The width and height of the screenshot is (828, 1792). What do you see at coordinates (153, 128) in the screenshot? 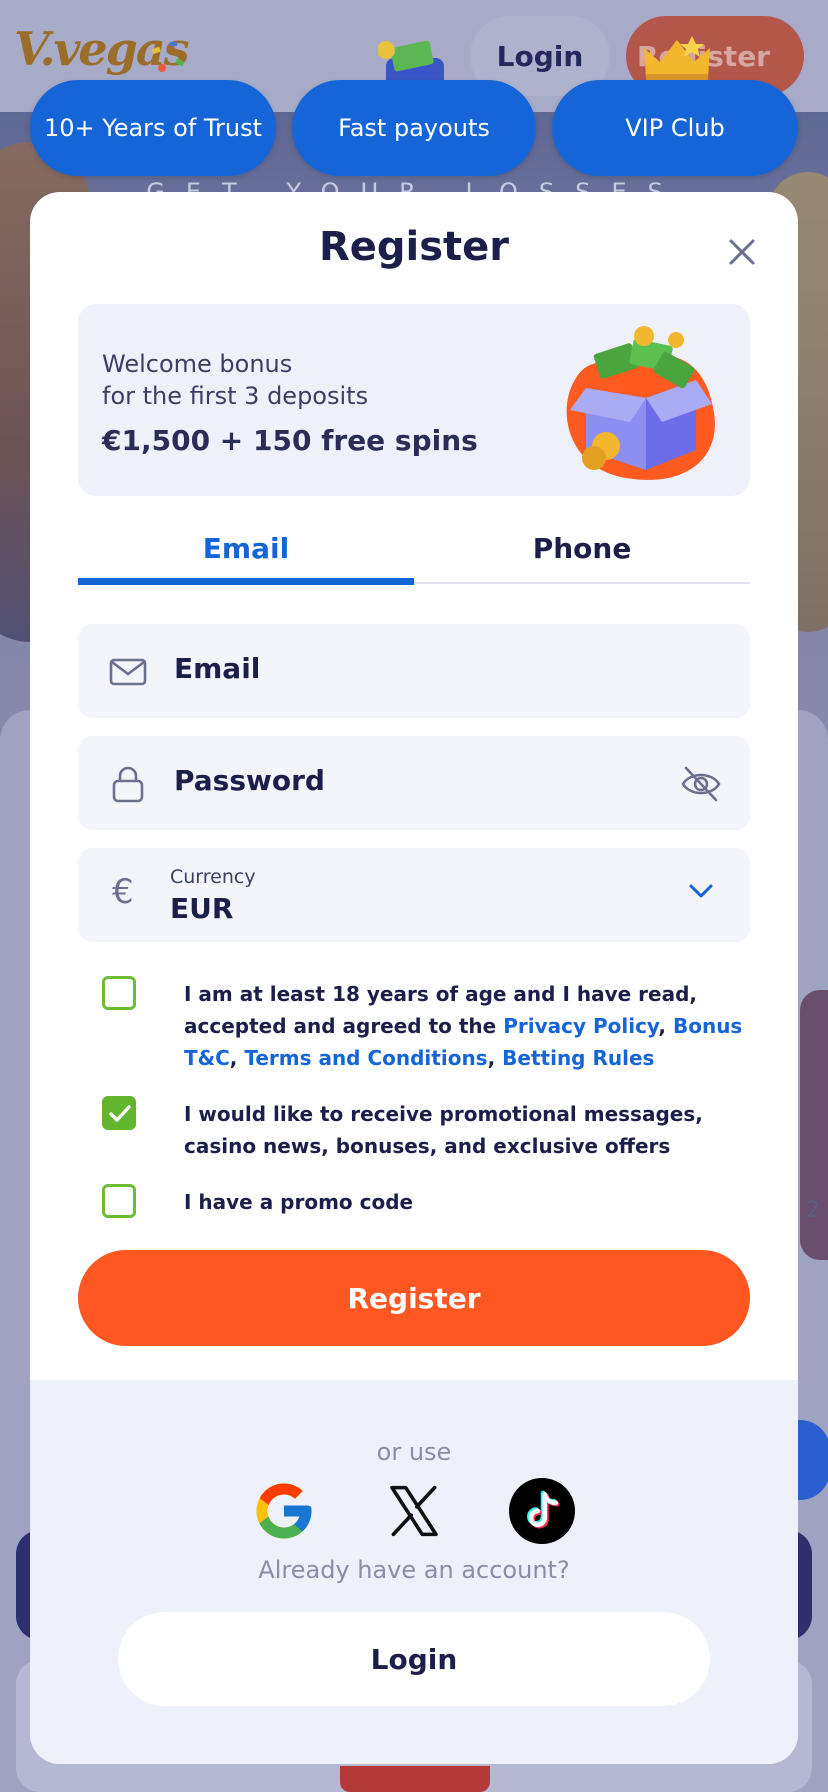
I see `pill-years-of-trust: 10+ Years of Trust` at bounding box center [153, 128].